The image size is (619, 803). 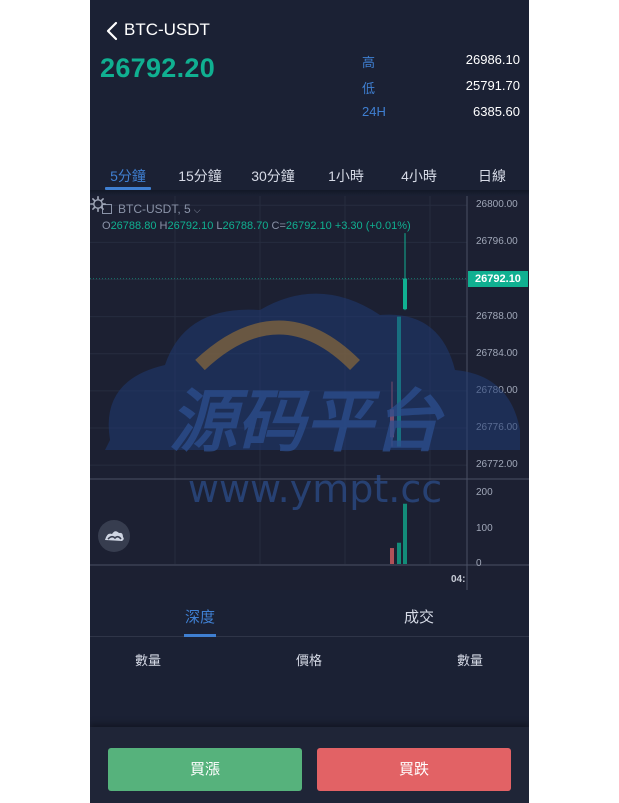 What do you see at coordinates (197, 210) in the screenshot?
I see `chevron-down-icon: ⌵` at bounding box center [197, 210].